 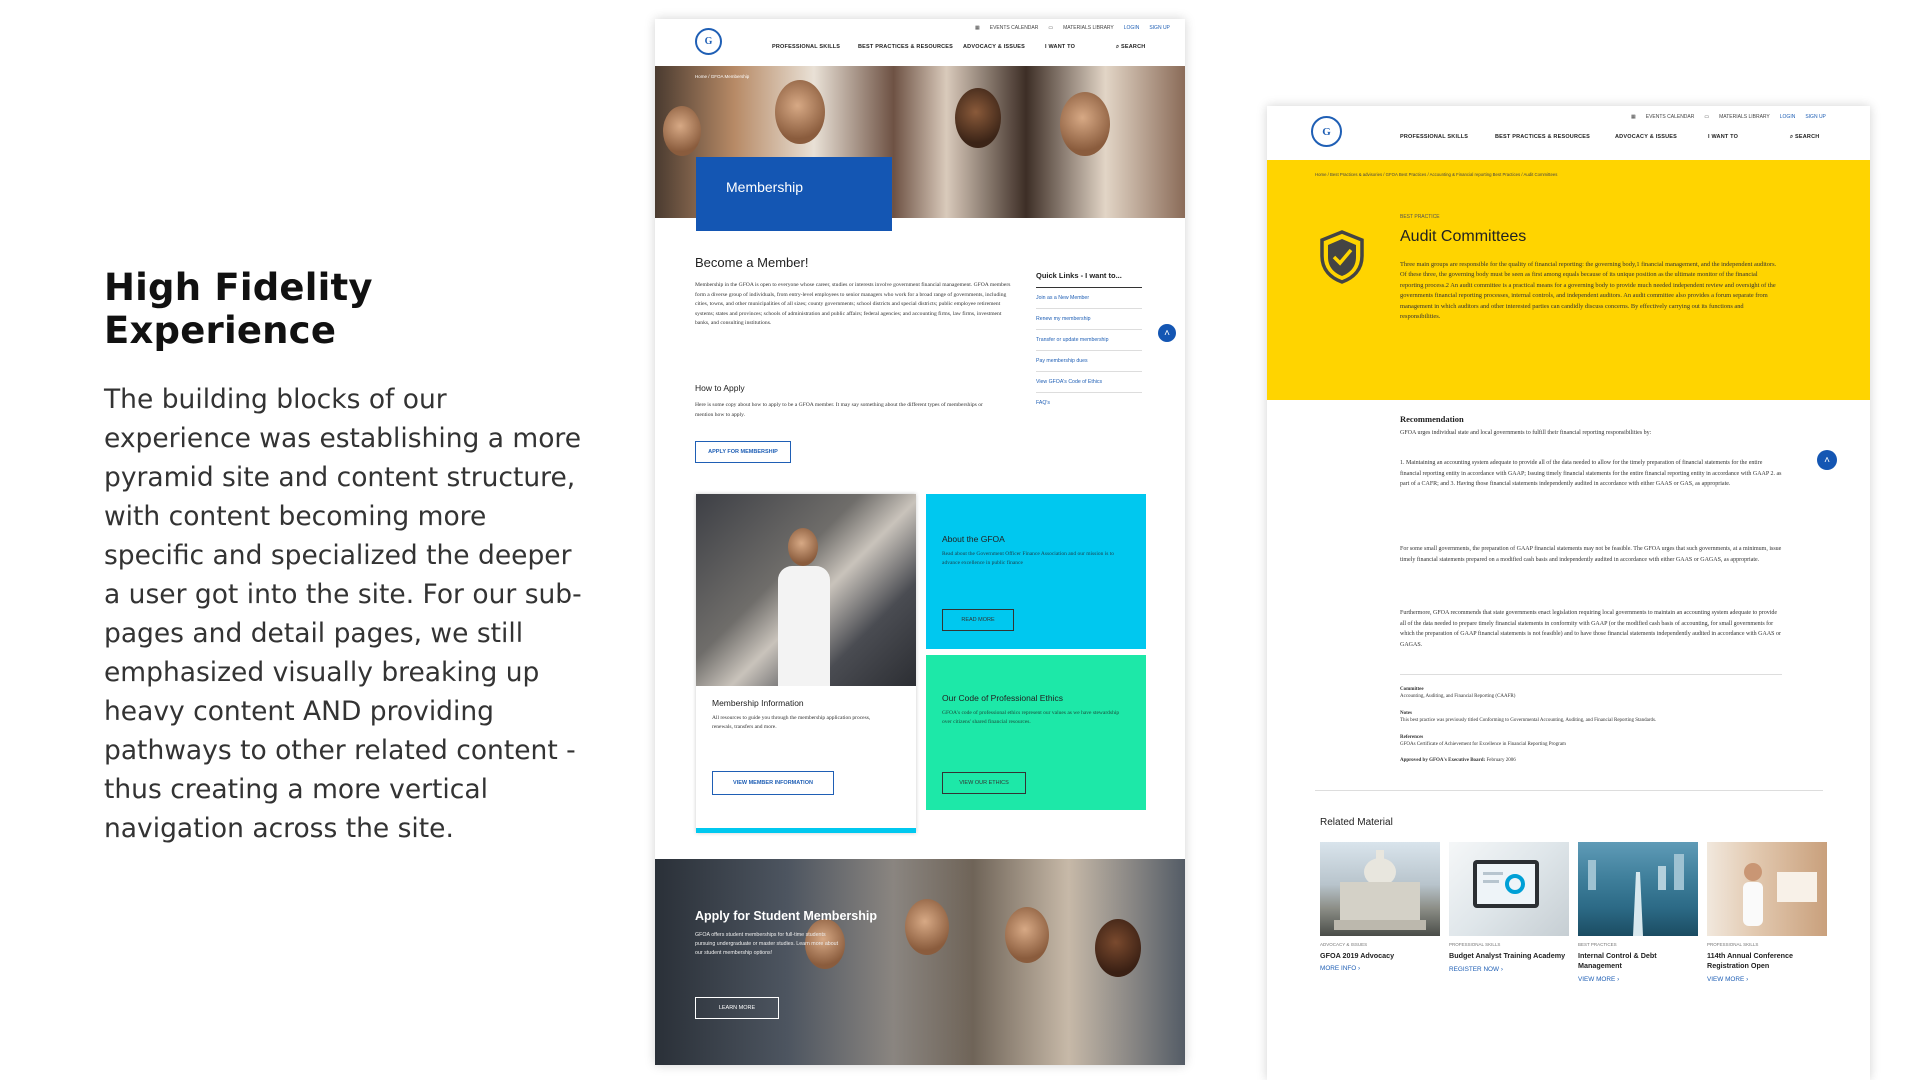 What do you see at coordinates (1089, 403) in the screenshot?
I see `quick-link-faq: FAQ's` at bounding box center [1089, 403].